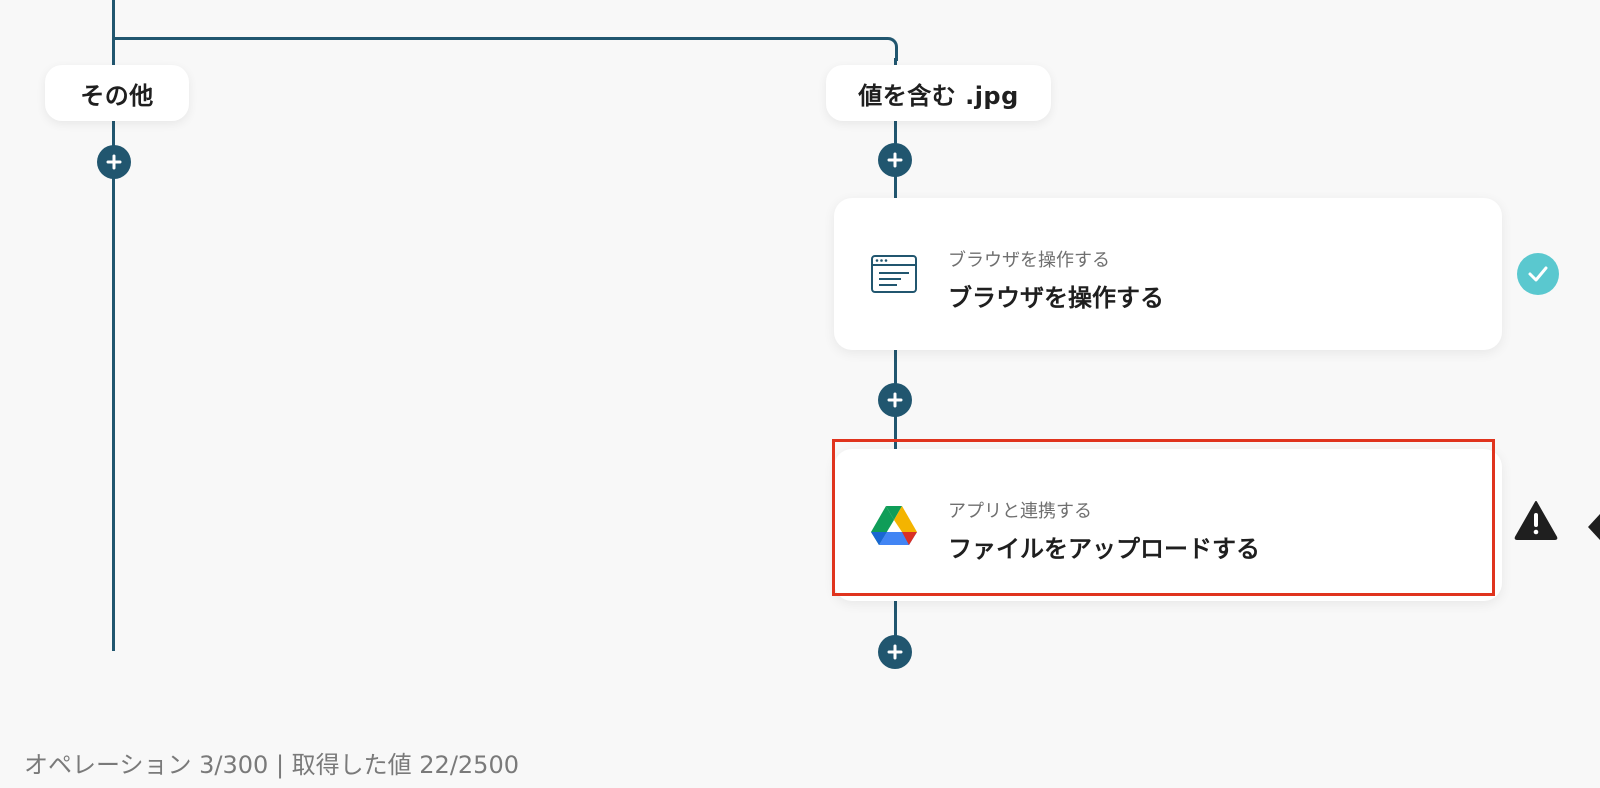 The width and height of the screenshot is (1600, 788). I want to click on step-kind-label: ブラウザを操作する, so click(1029, 260).